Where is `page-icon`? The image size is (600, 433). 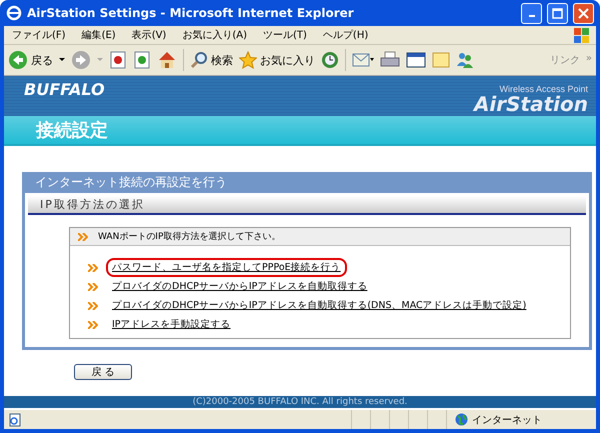
page-icon is located at coordinates (15, 419).